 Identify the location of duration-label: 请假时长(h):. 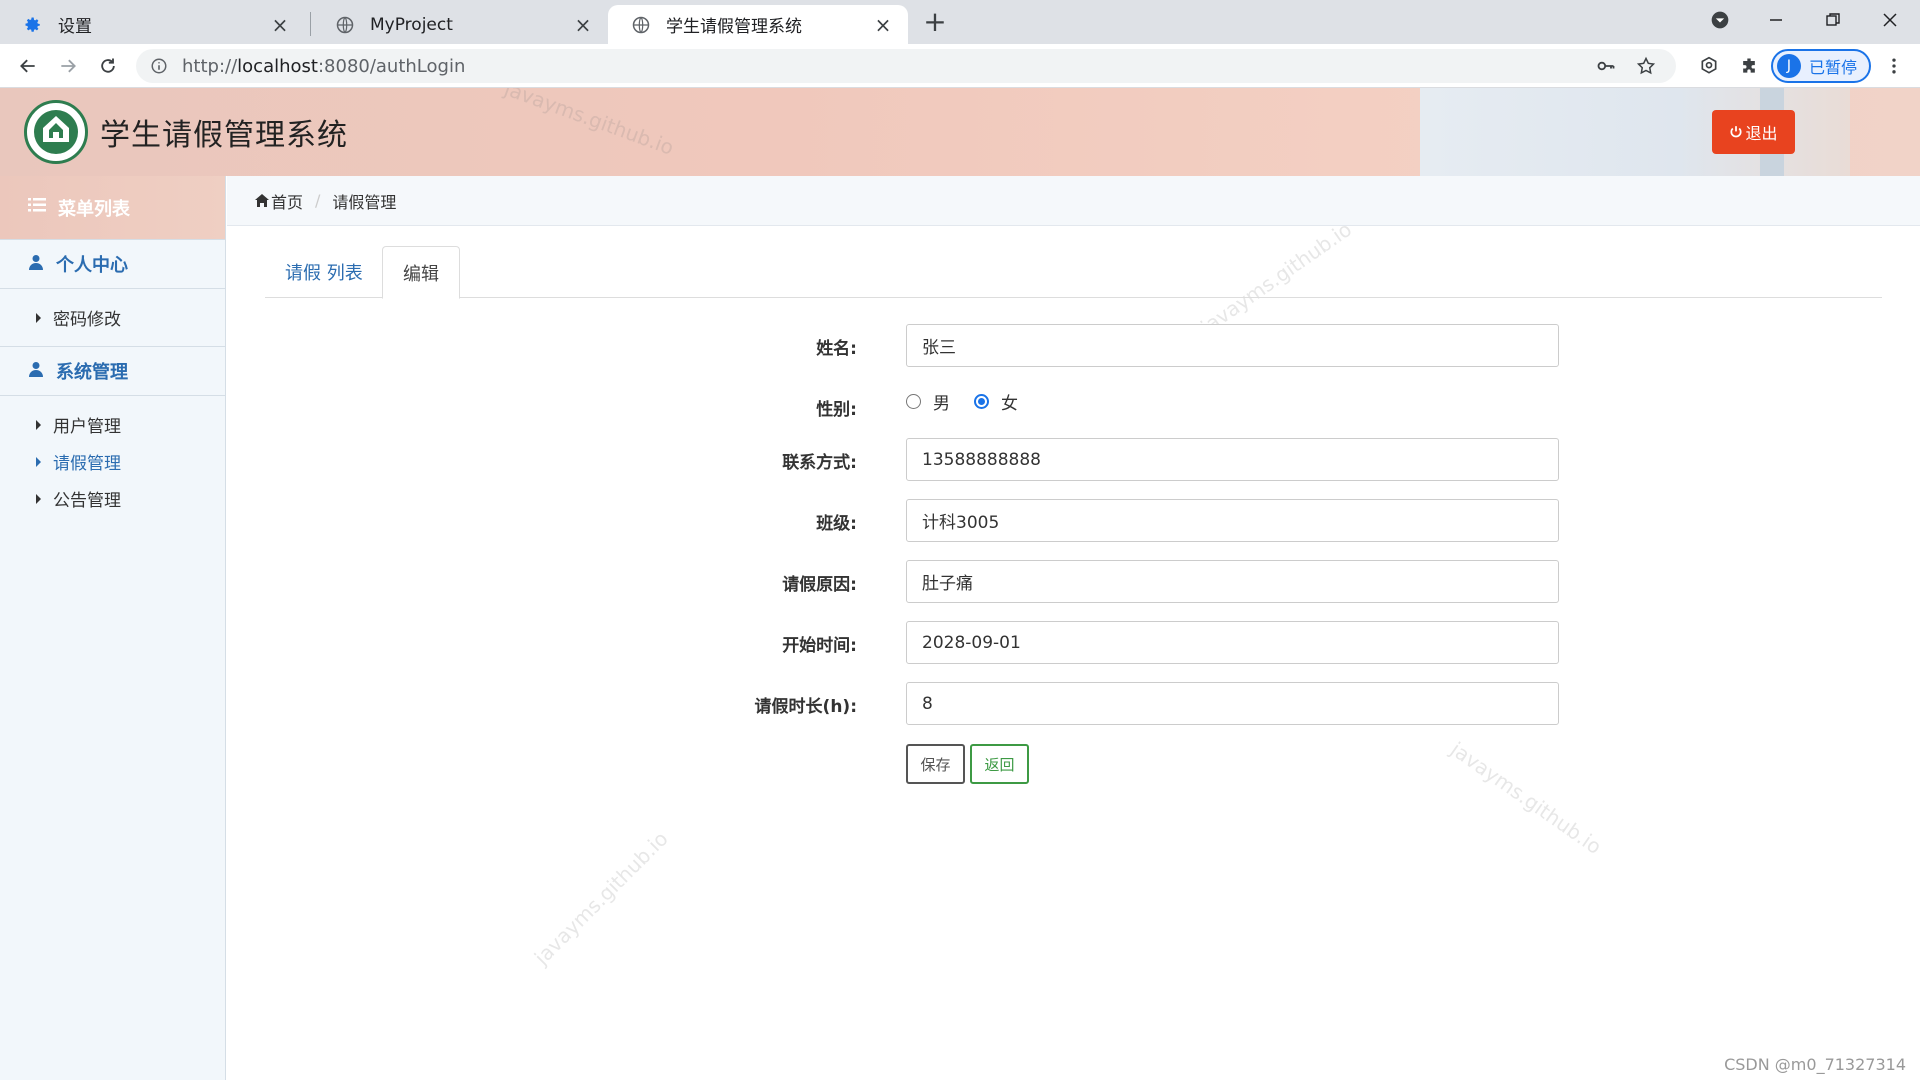
(805, 707).